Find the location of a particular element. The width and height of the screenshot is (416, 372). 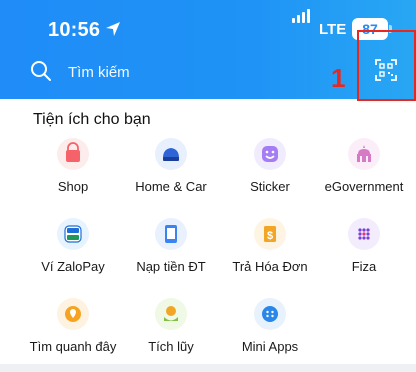

utility-egovernment: eGovernment is located at coordinates (364, 166).